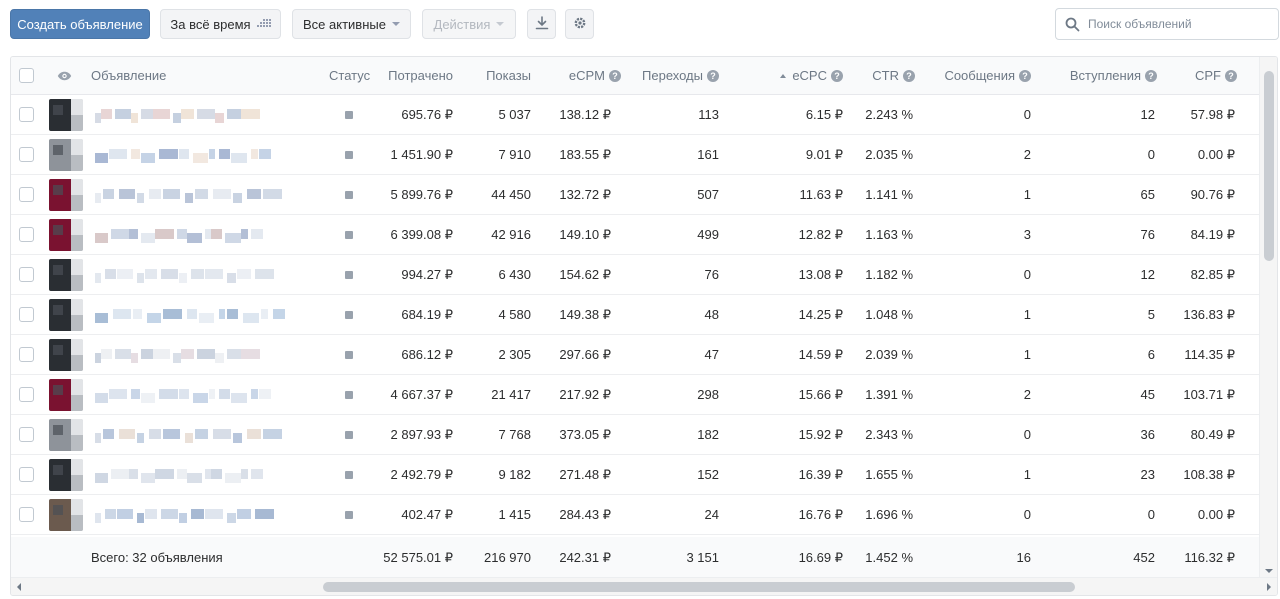 The width and height of the screenshot is (1280, 599). Describe the element at coordinates (496, 75) in the screenshot. I see `header-impressions: Показы` at that location.